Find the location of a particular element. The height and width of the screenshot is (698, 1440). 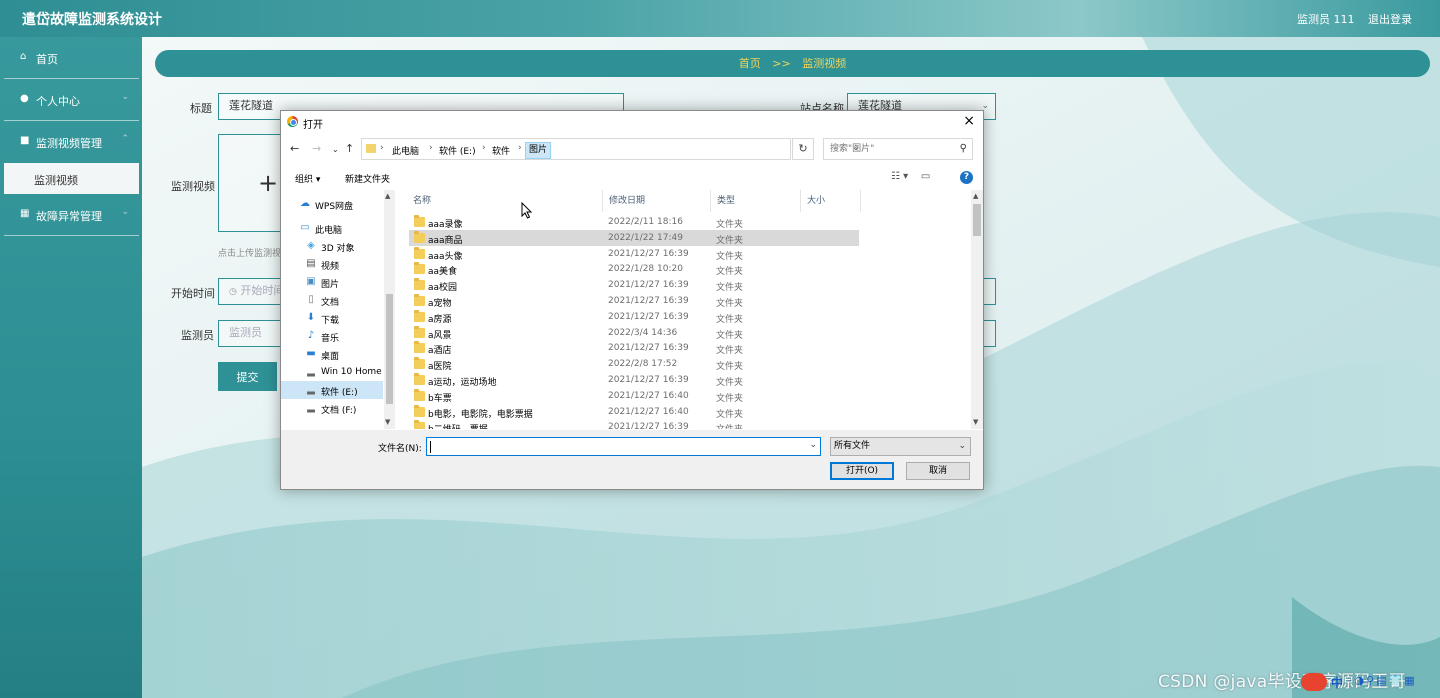

address-bar: › 此电脑 › 软件 (E:) › 软件 › 图片 ⌄ is located at coordinates (610, 149).